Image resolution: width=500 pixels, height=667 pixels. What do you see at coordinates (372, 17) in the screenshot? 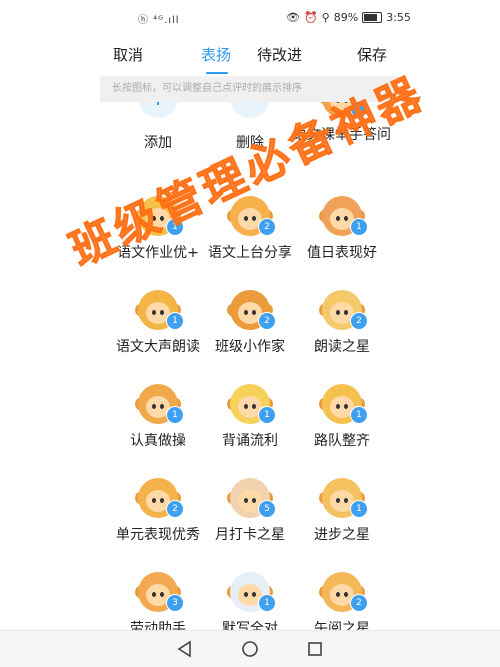
I see `battery-icon` at bounding box center [372, 17].